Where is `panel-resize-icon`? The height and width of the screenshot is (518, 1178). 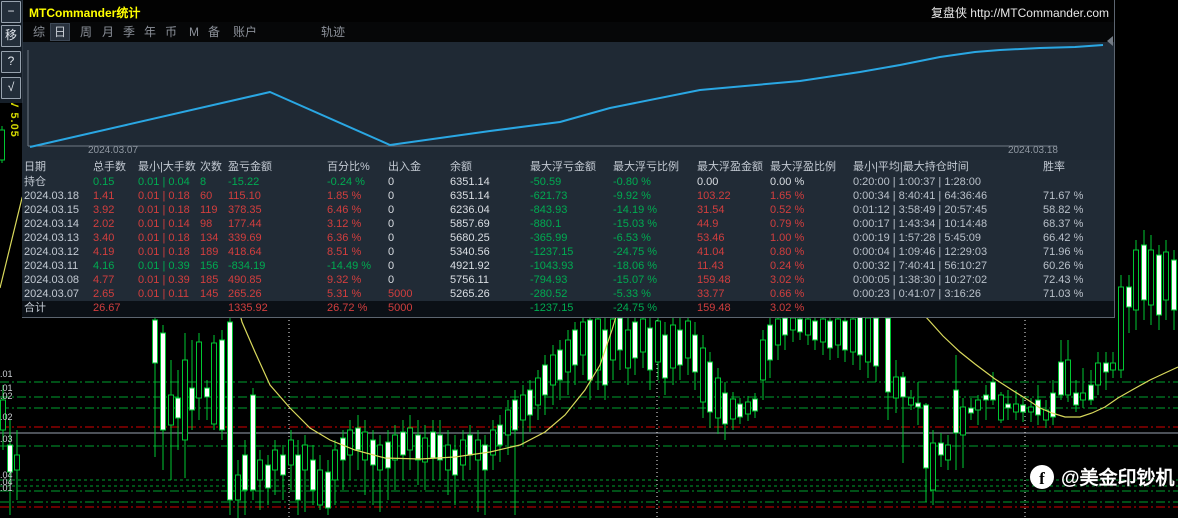 panel-resize-icon is located at coordinates (1110, 41).